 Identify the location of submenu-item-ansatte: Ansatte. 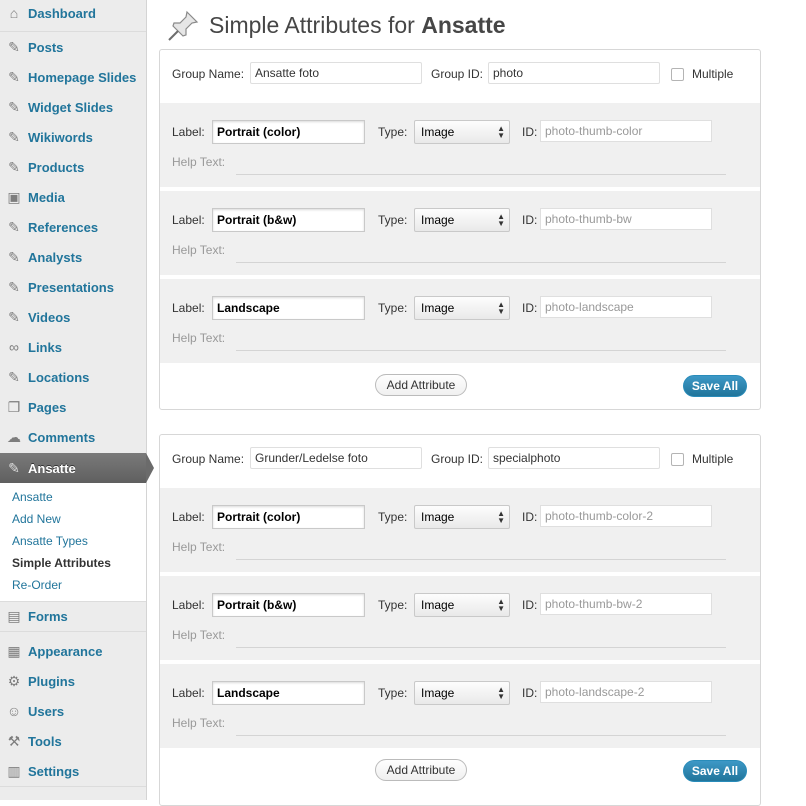
(32, 497).